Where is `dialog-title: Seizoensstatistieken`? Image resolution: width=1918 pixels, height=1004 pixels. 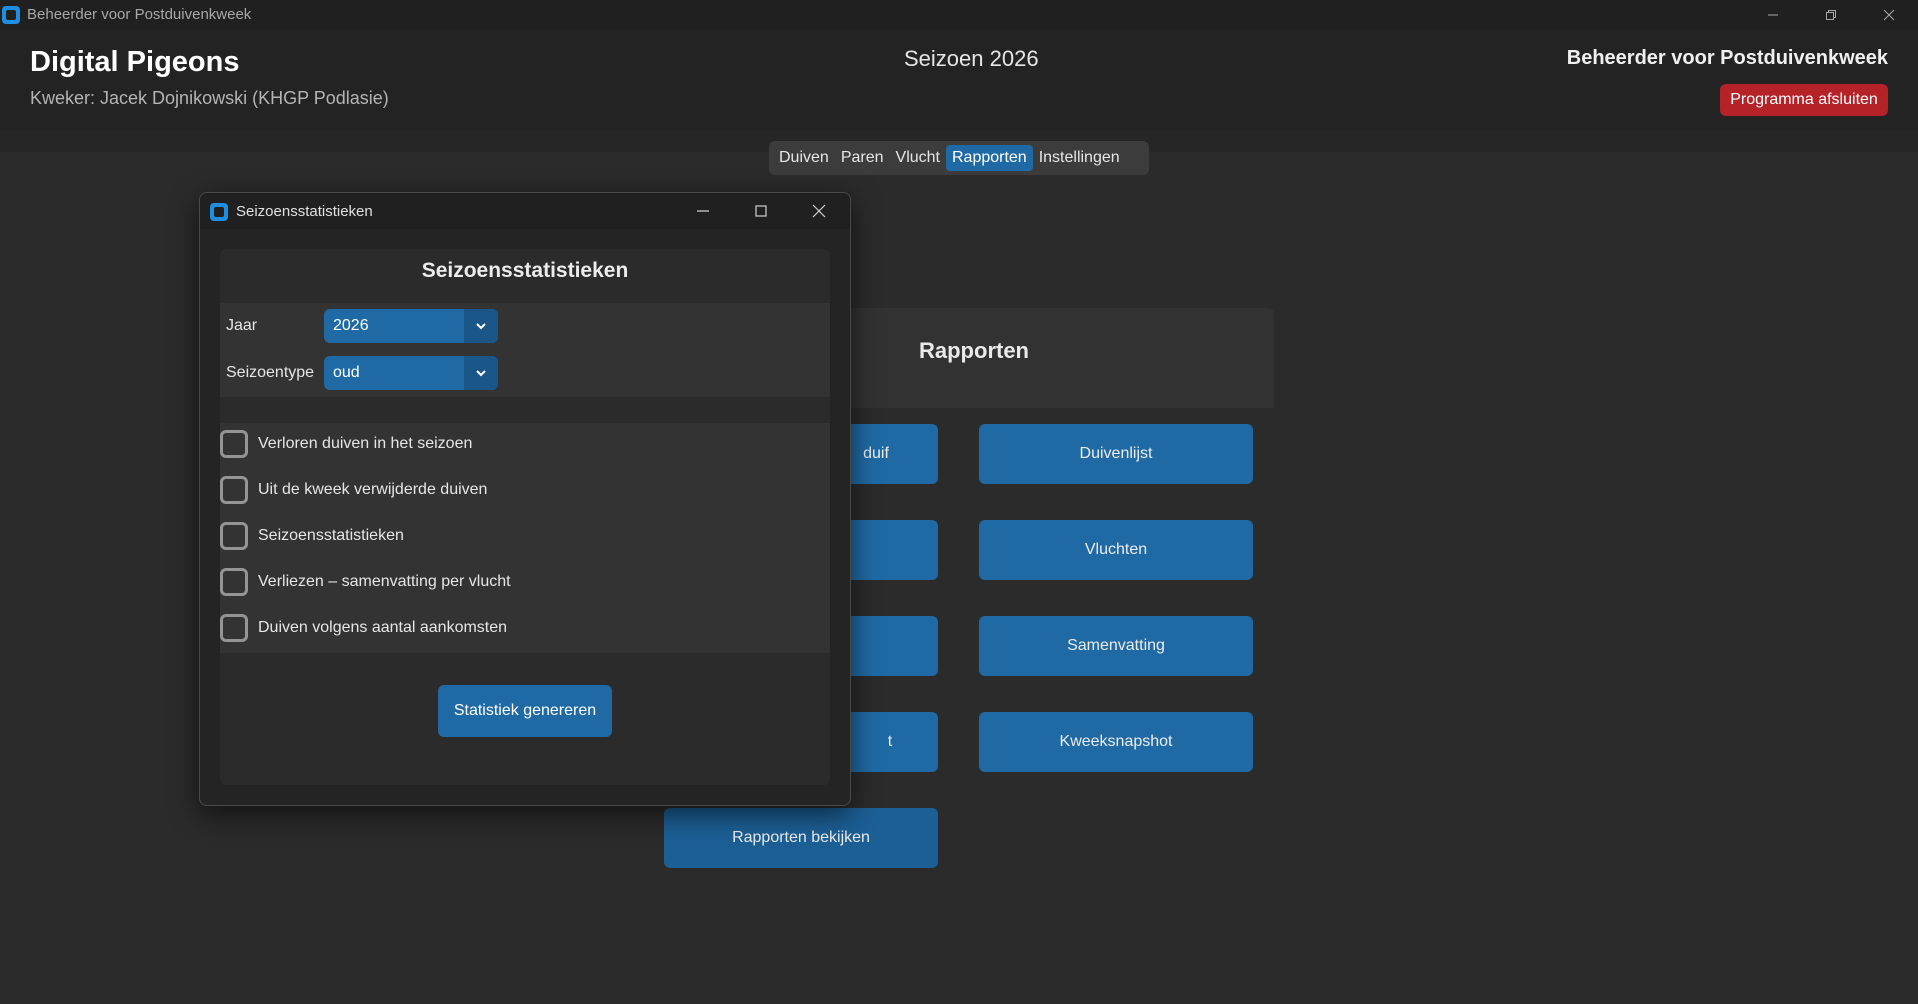
dialog-title: Seizoensstatistieken is located at coordinates (304, 211).